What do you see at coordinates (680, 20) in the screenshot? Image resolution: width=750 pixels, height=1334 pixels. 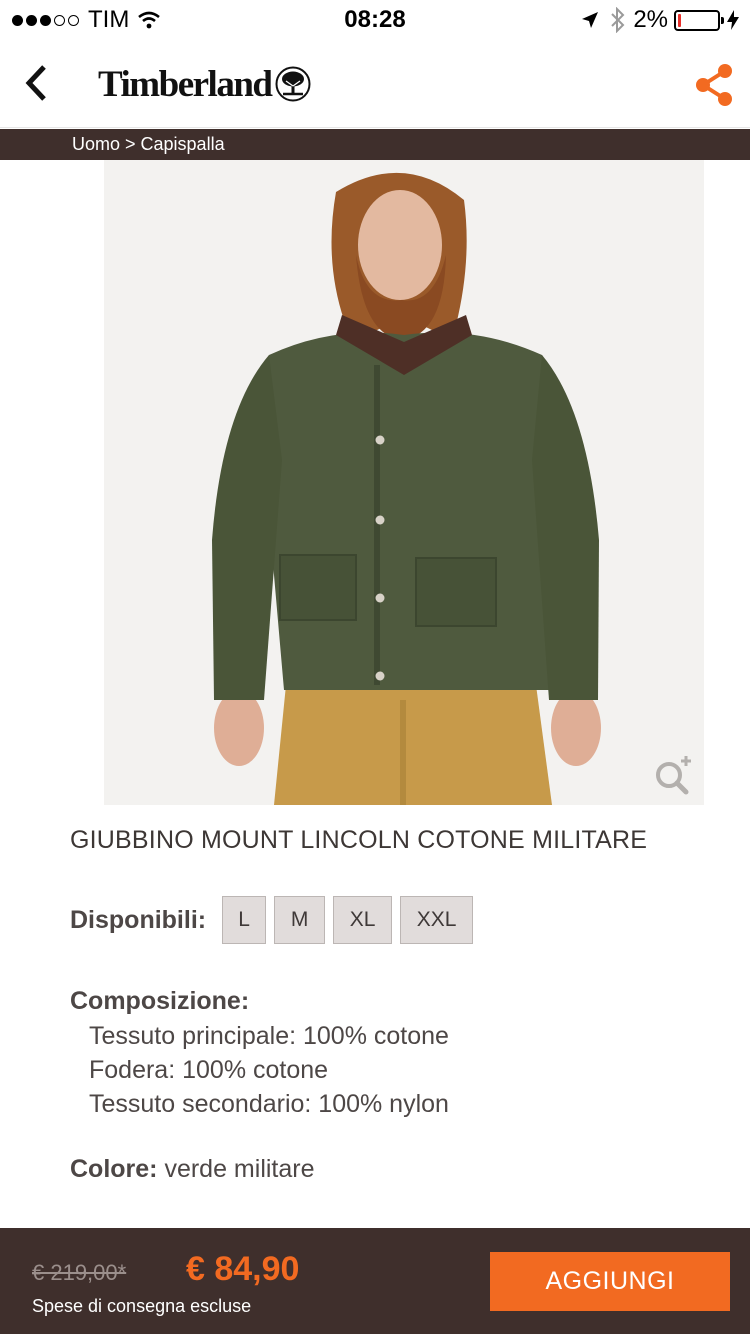 I see `battery-level` at bounding box center [680, 20].